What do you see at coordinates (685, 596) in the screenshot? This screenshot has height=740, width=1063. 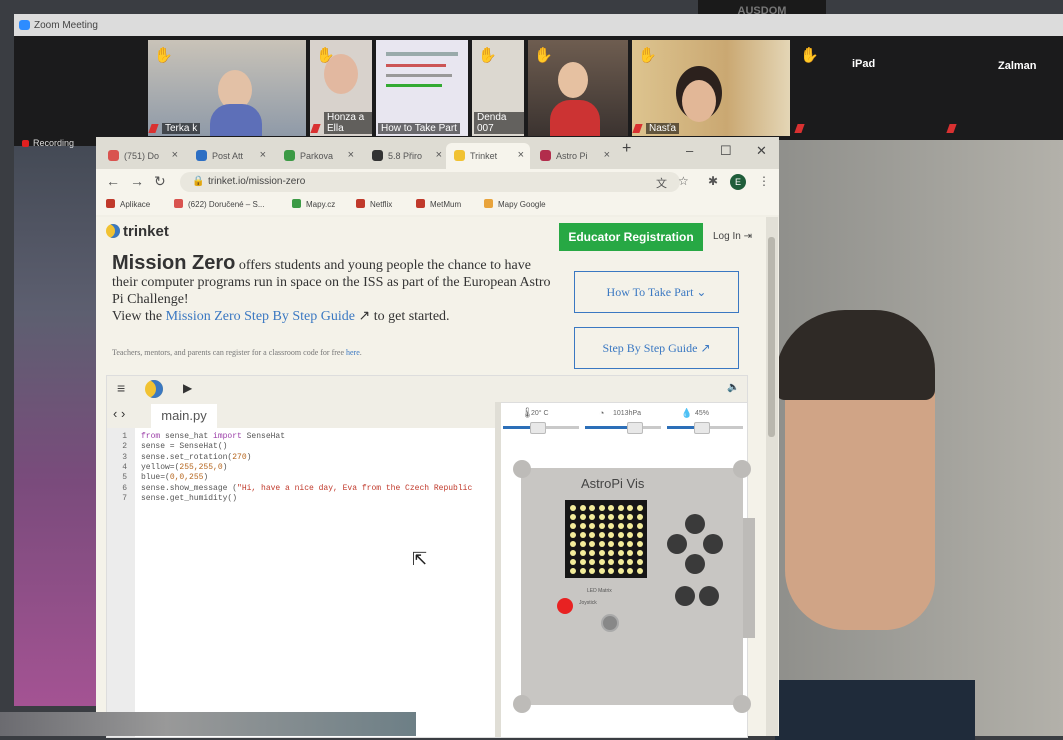 I see `button-a` at bounding box center [685, 596].